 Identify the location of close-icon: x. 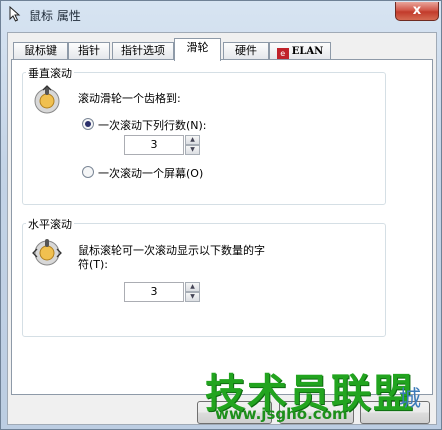
(417, 10).